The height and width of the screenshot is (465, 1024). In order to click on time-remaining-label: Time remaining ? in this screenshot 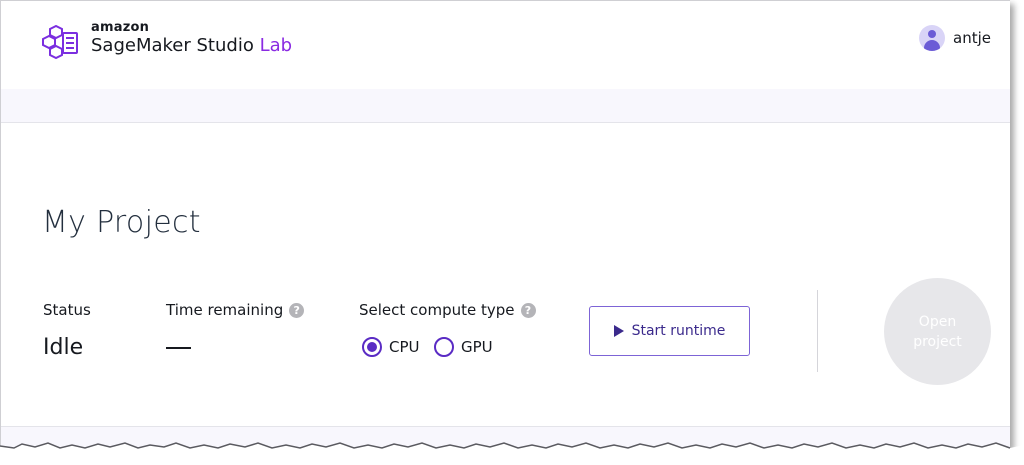, I will do `click(235, 310)`.